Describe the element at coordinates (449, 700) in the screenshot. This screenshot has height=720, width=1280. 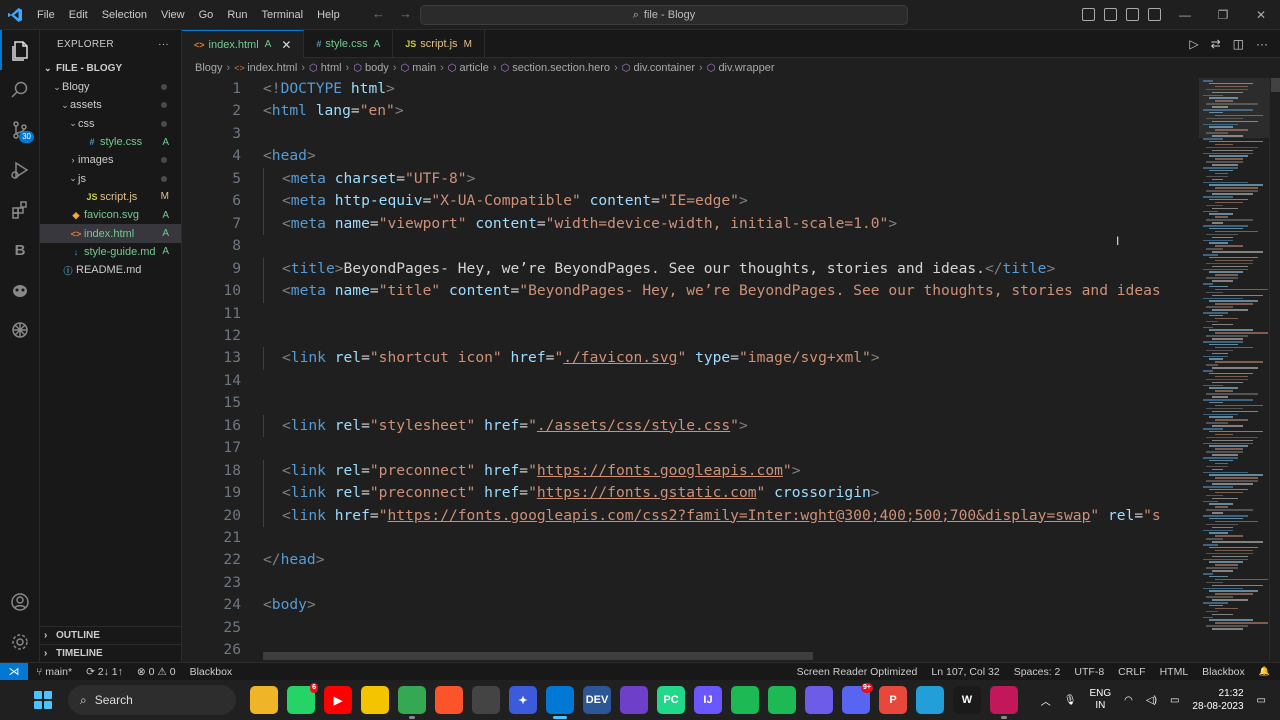
I see `brave-app-icon` at that location.